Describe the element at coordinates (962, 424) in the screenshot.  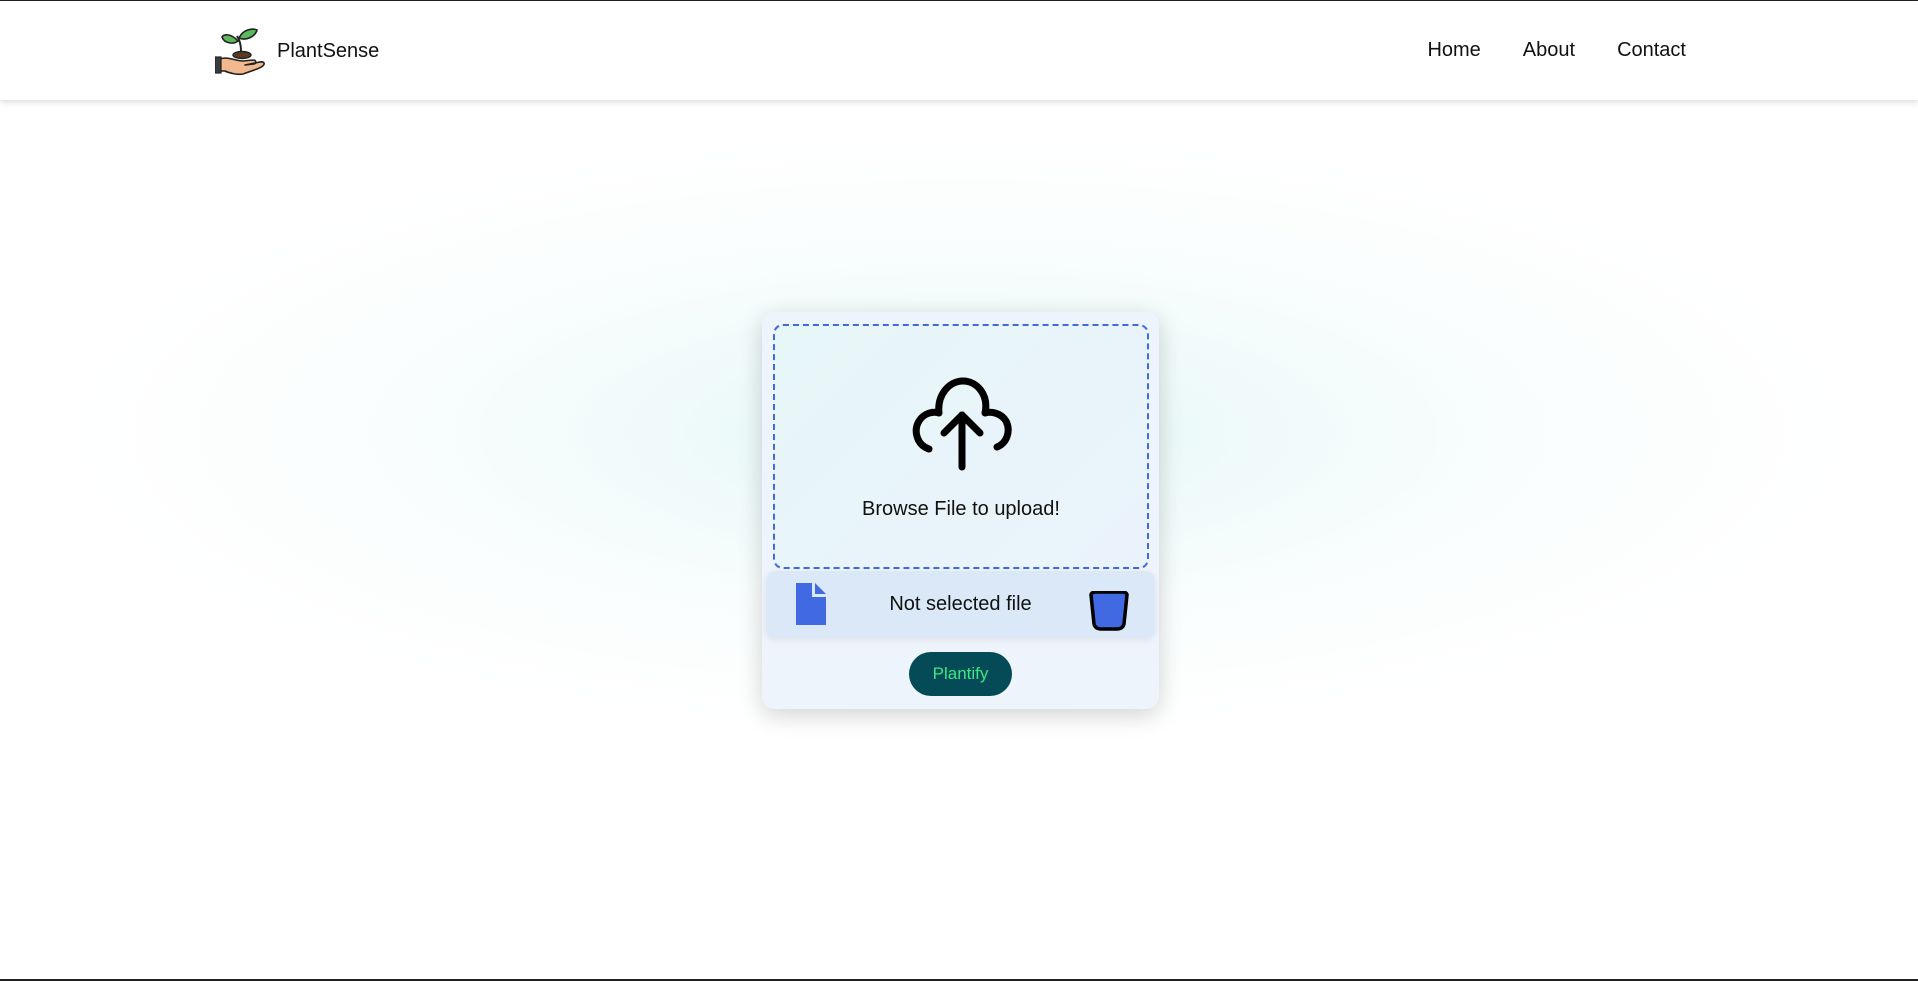
I see `cloud-upload-icon` at that location.